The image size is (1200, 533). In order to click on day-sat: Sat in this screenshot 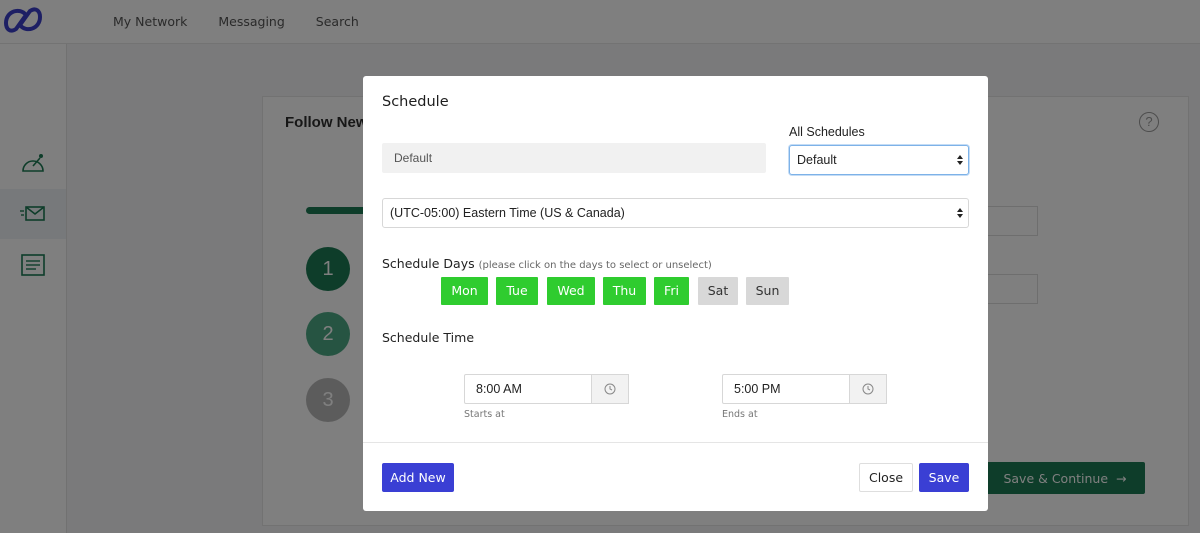, I will do `click(718, 291)`.